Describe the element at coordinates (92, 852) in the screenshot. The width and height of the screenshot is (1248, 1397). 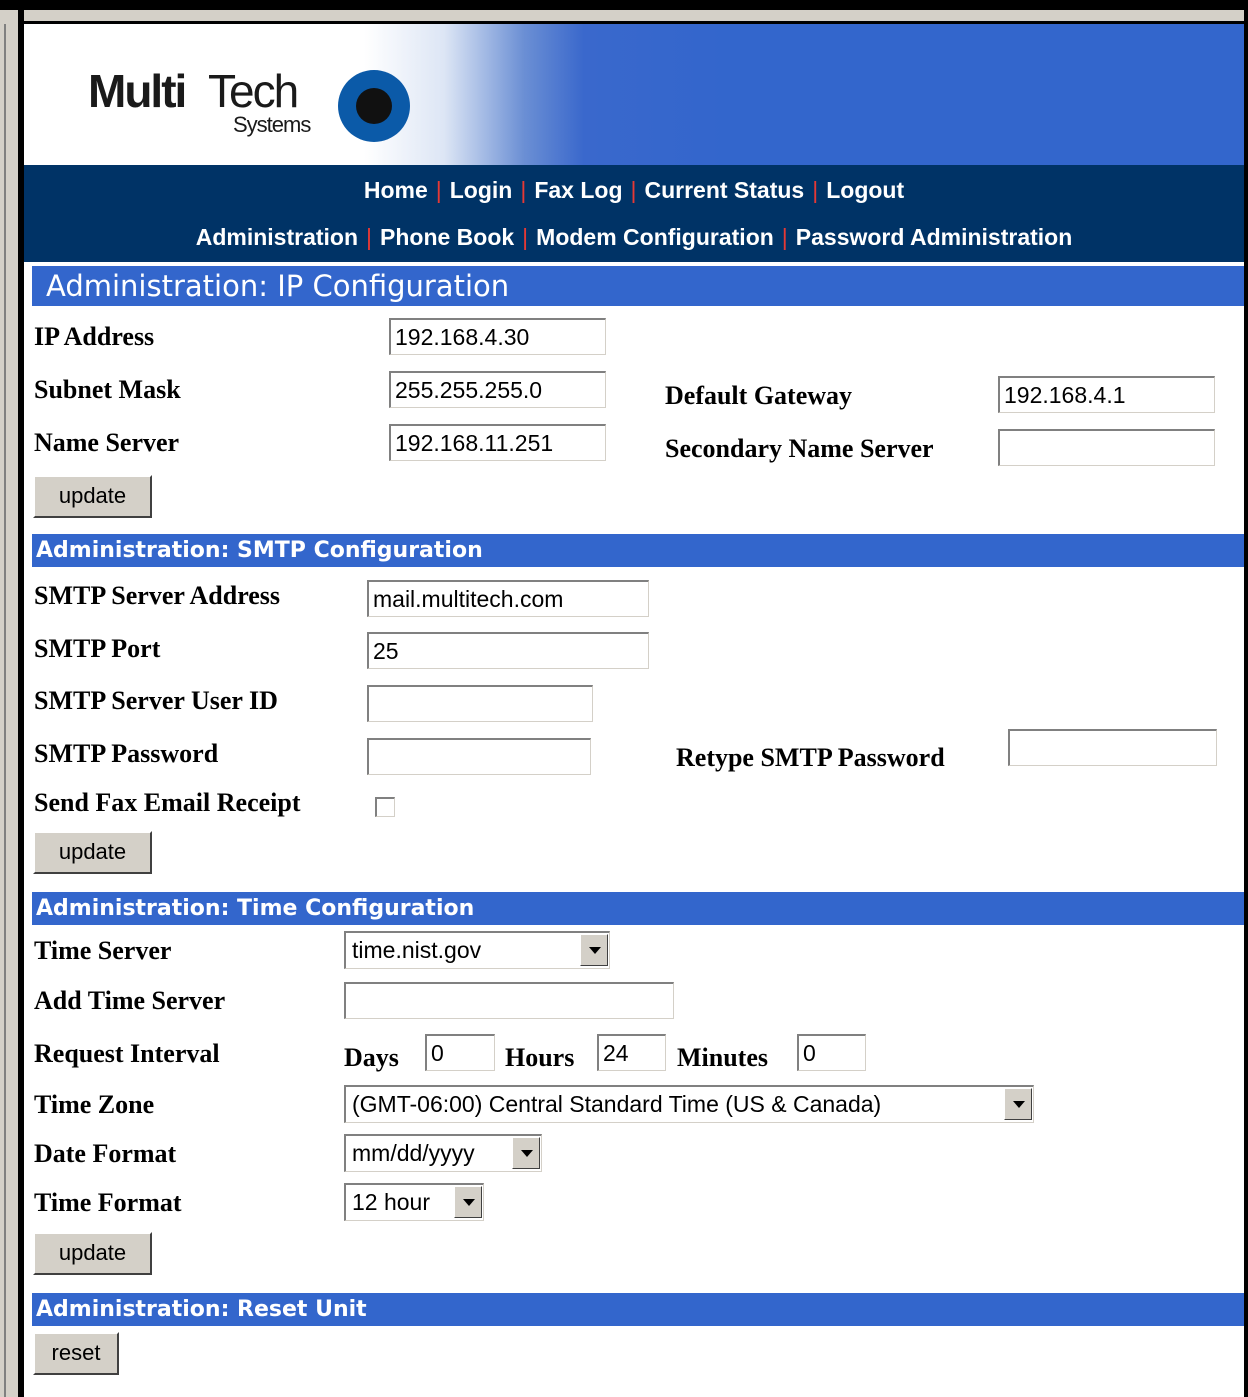
I see `smtp-update-button: update` at that location.